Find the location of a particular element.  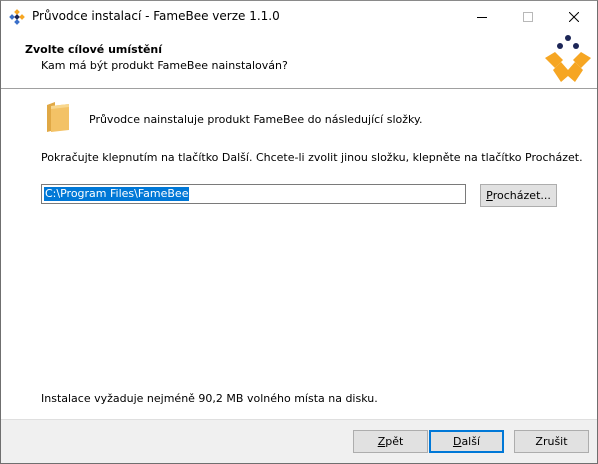

destination-path-input: C:\Program Files\FameBee is located at coordinates (253, 194).